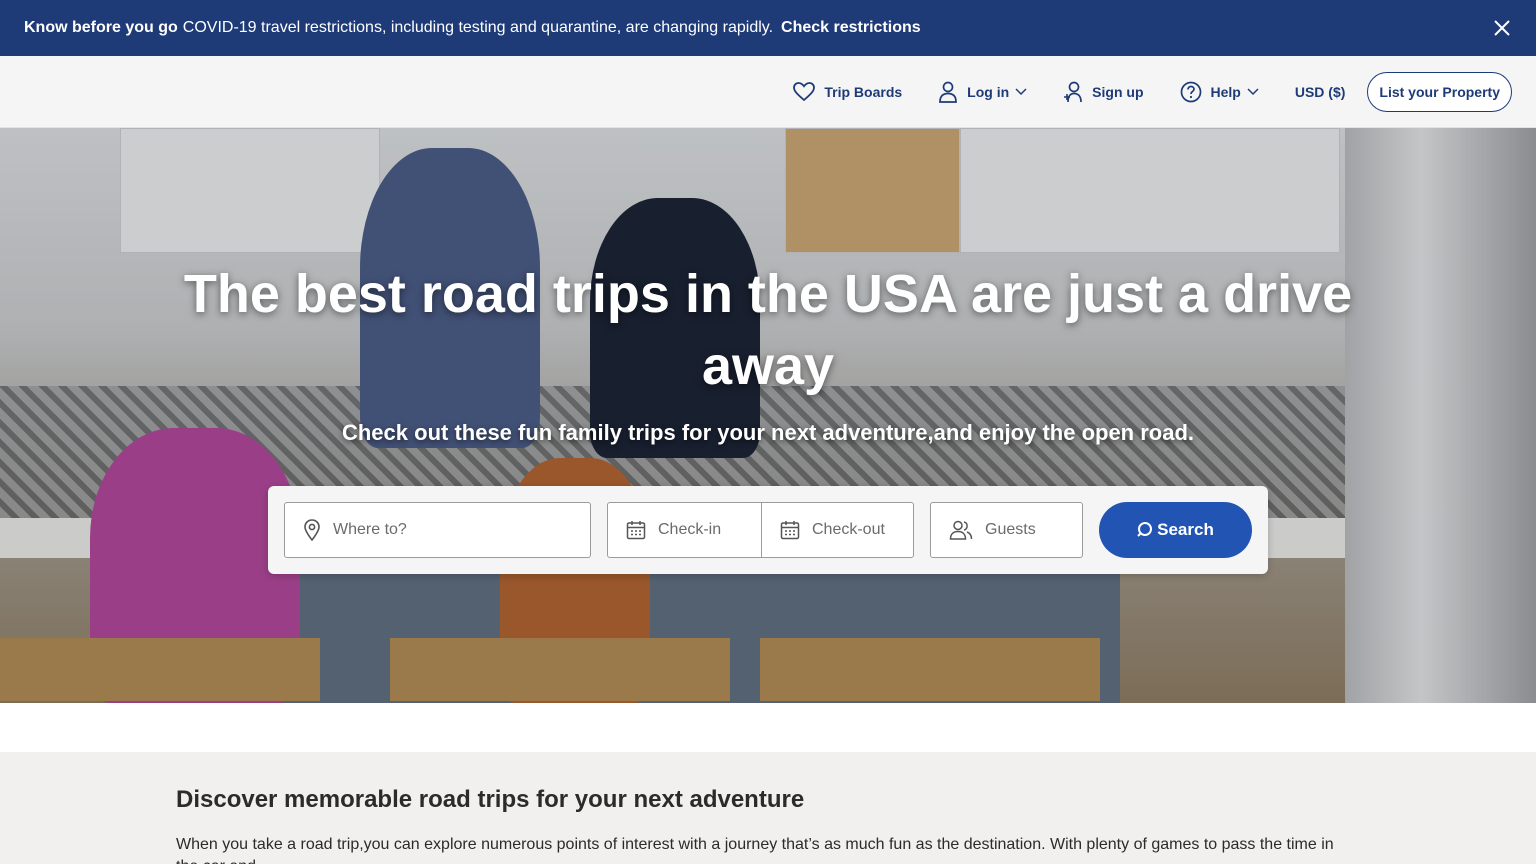  What do you see at coordinates (863, 92) in the screenshot?
I see `trip-boards-label: Trip Boards` at bounding box center [863, 92].